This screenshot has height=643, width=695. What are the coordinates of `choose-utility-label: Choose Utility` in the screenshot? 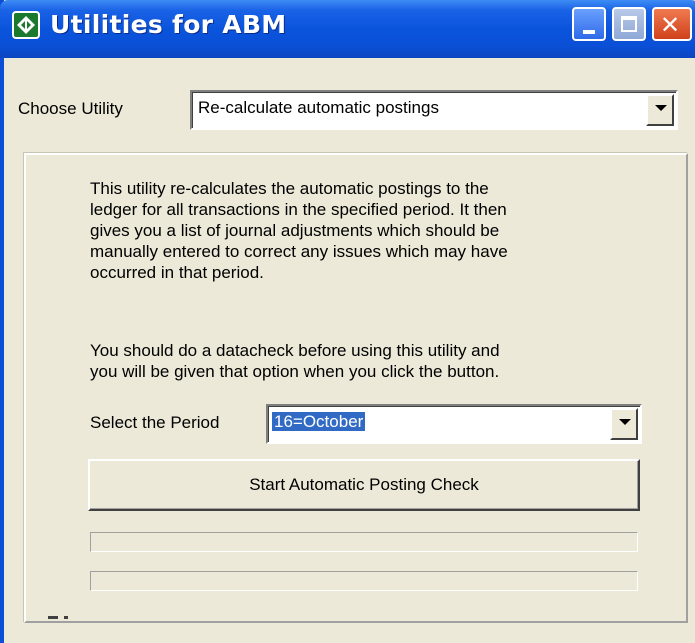 It's located at (70, 108).